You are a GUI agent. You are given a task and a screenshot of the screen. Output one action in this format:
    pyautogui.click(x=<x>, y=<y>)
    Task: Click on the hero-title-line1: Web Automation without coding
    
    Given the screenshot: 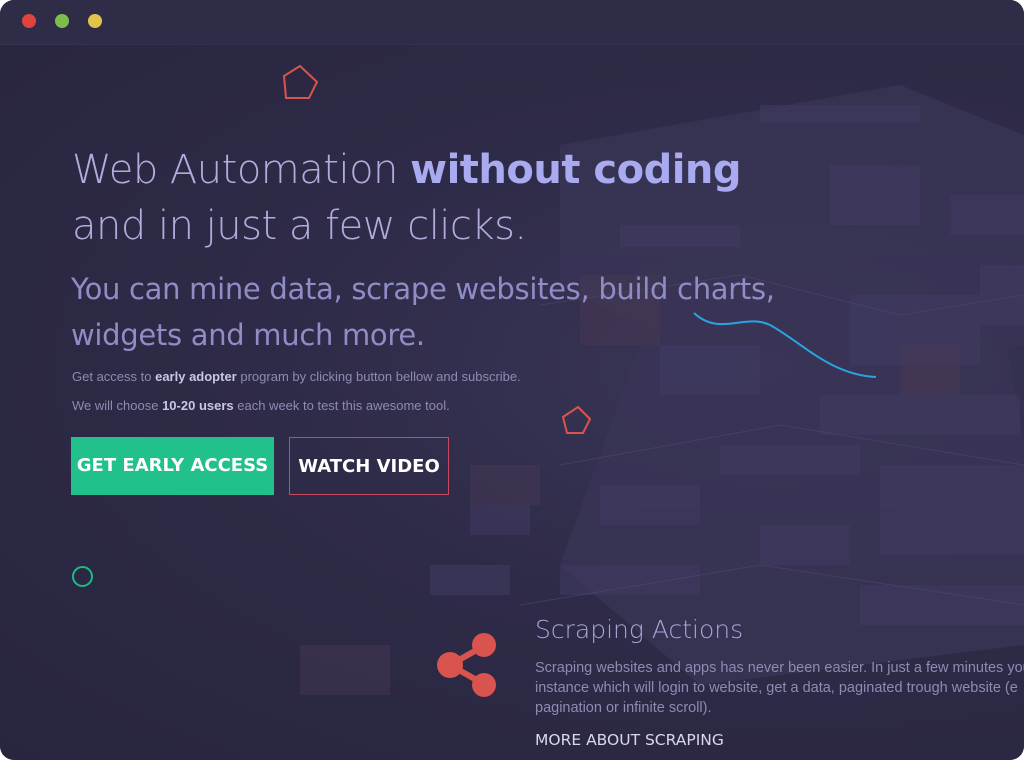 What is the action you would take?
    pyautogui.click(x=407, y=170)
    